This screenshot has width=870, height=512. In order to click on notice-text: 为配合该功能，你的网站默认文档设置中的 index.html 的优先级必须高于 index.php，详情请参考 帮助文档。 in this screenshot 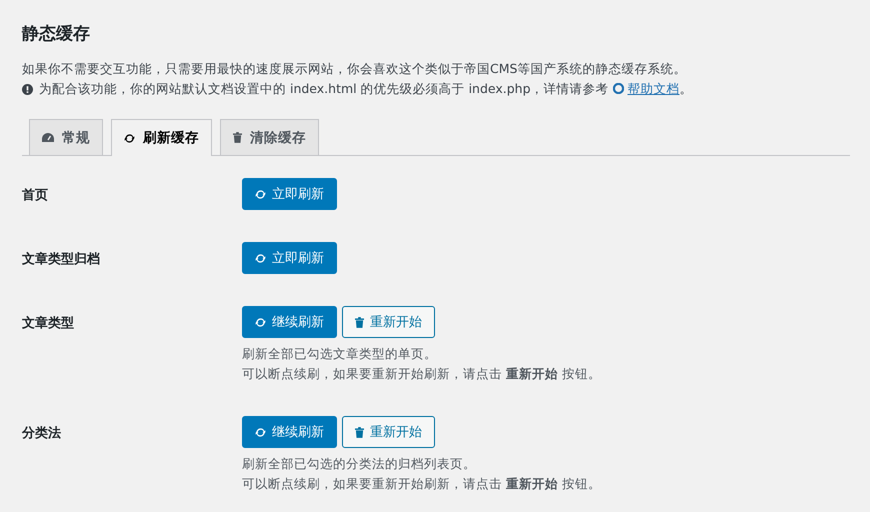, I will do `click(365, 89)`.